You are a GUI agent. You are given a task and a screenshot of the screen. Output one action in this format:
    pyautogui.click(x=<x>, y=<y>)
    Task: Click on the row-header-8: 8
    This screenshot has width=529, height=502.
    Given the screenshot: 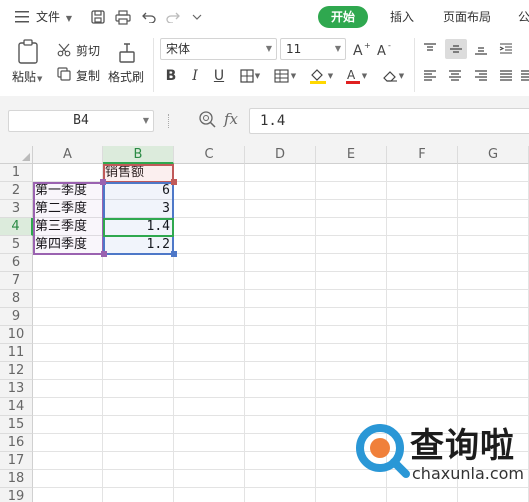 What is the action you would take?
    pyautogui.click(x=16, y=299)
    